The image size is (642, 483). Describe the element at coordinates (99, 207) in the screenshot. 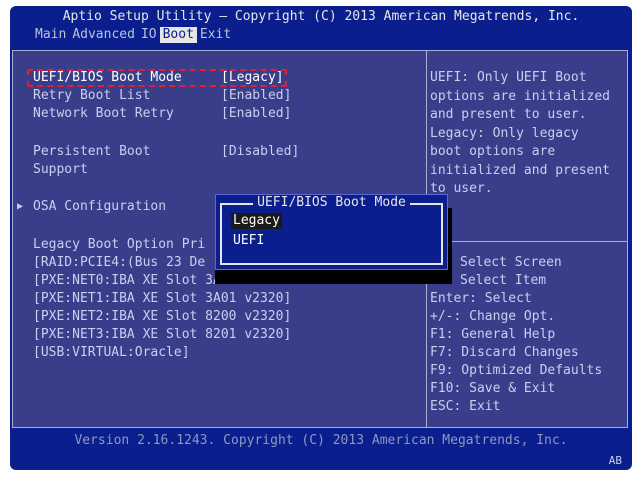

I see `osa-configuration-link: OSA Configuration` at that location.